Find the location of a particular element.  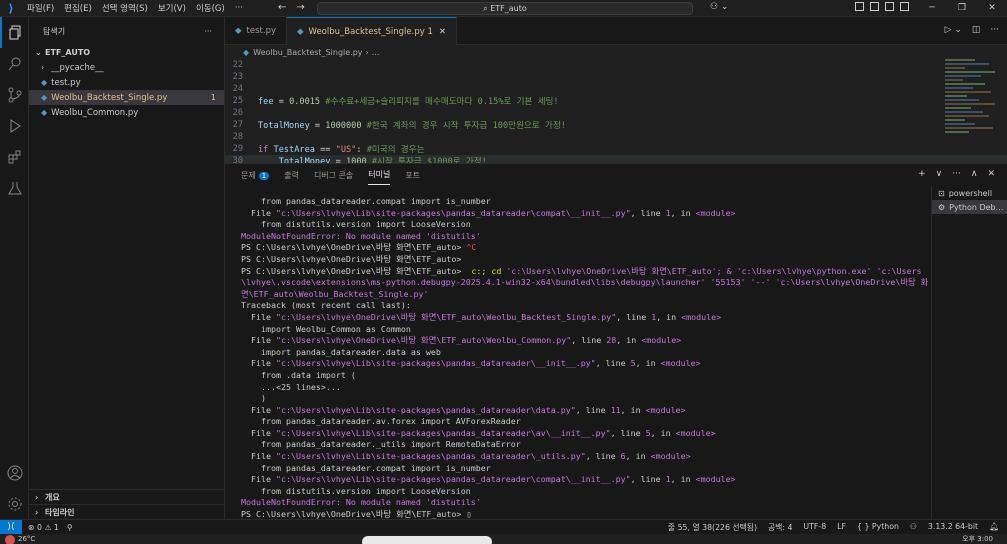

tab-output: 출력 is located at coordinates (291, 175).